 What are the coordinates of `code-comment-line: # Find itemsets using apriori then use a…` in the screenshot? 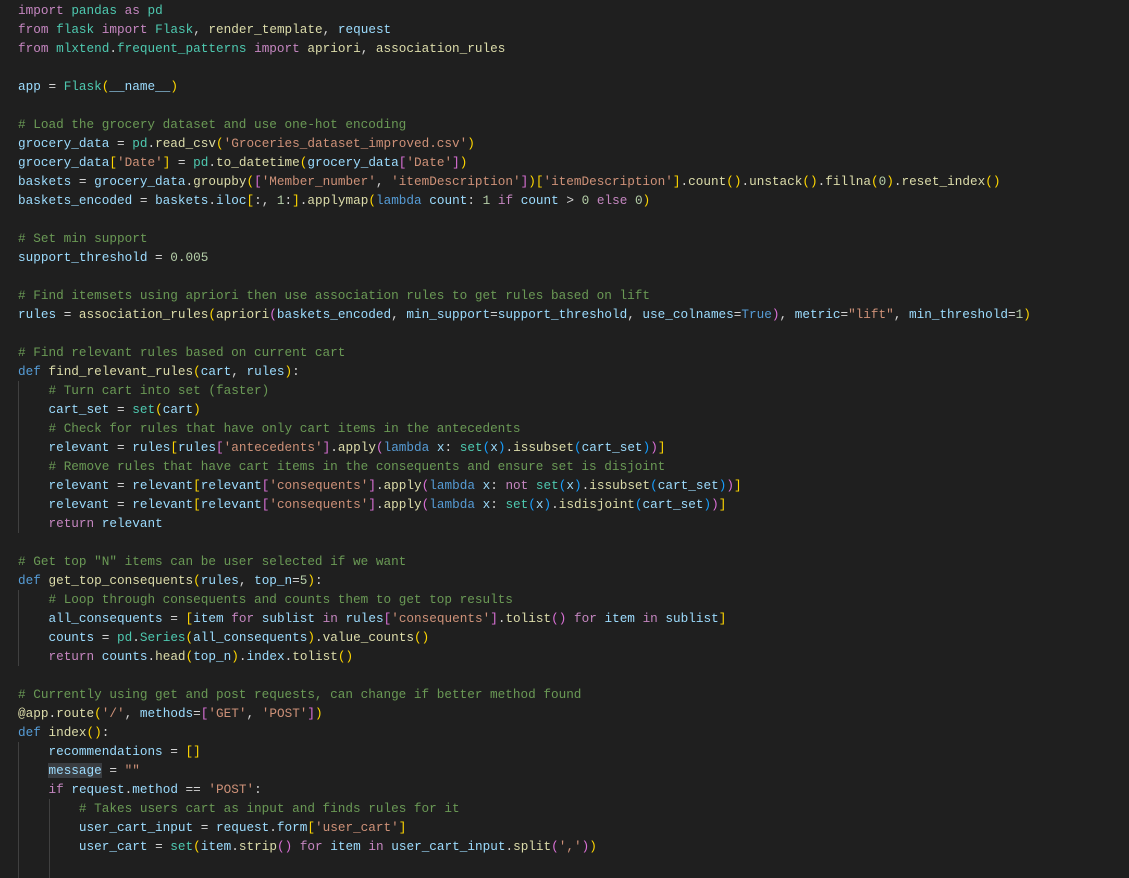 It's located at (334, 295).